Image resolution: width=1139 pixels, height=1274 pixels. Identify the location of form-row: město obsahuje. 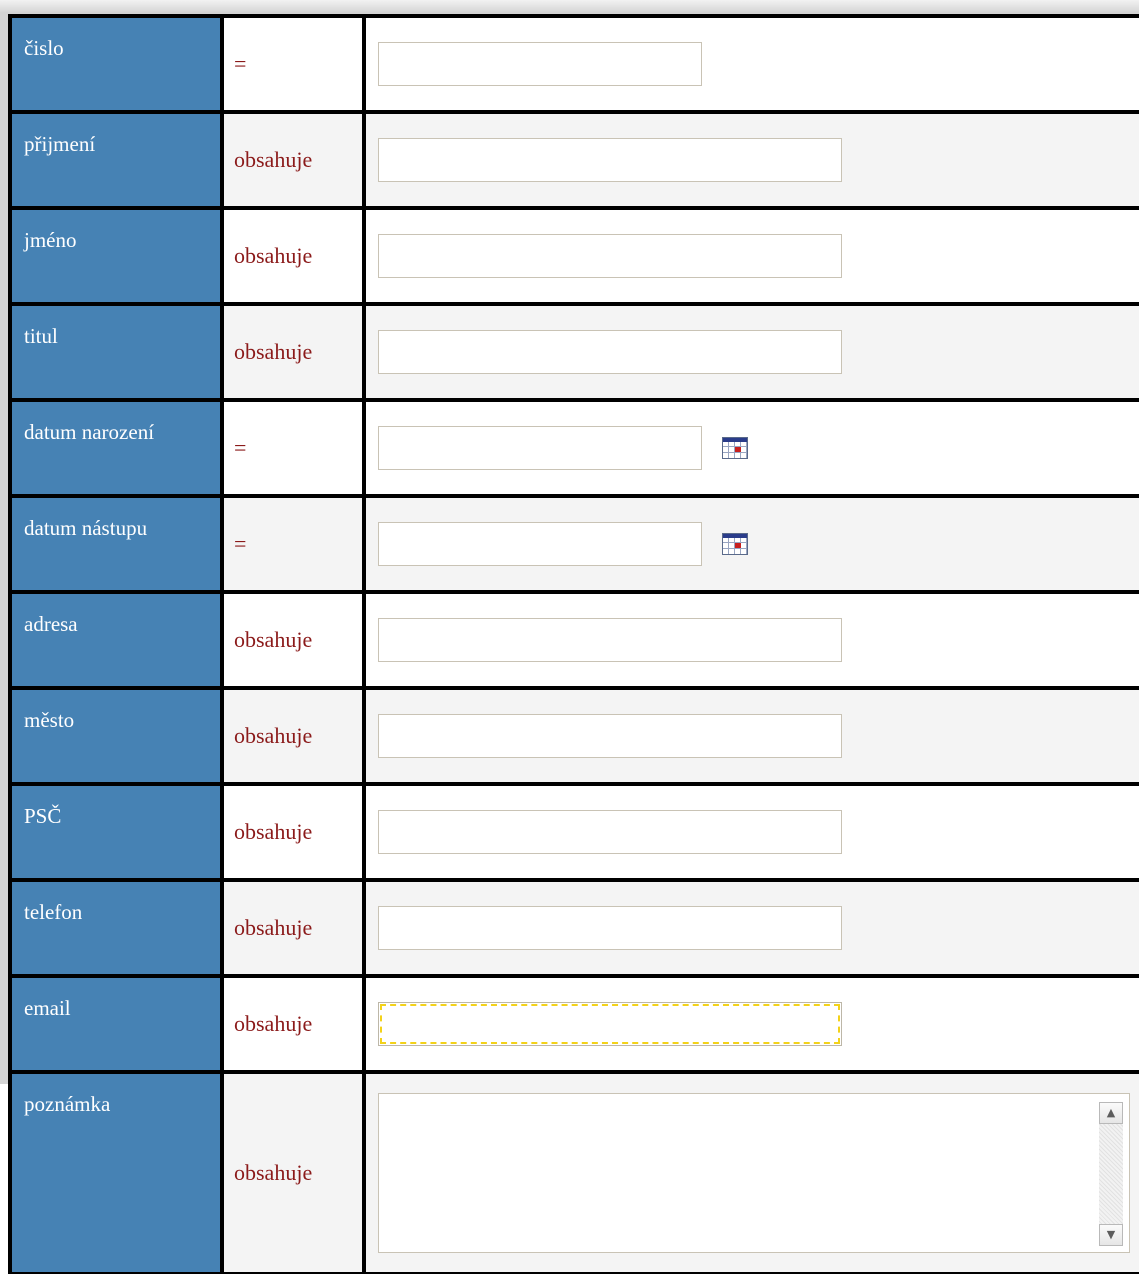
(573, 734).